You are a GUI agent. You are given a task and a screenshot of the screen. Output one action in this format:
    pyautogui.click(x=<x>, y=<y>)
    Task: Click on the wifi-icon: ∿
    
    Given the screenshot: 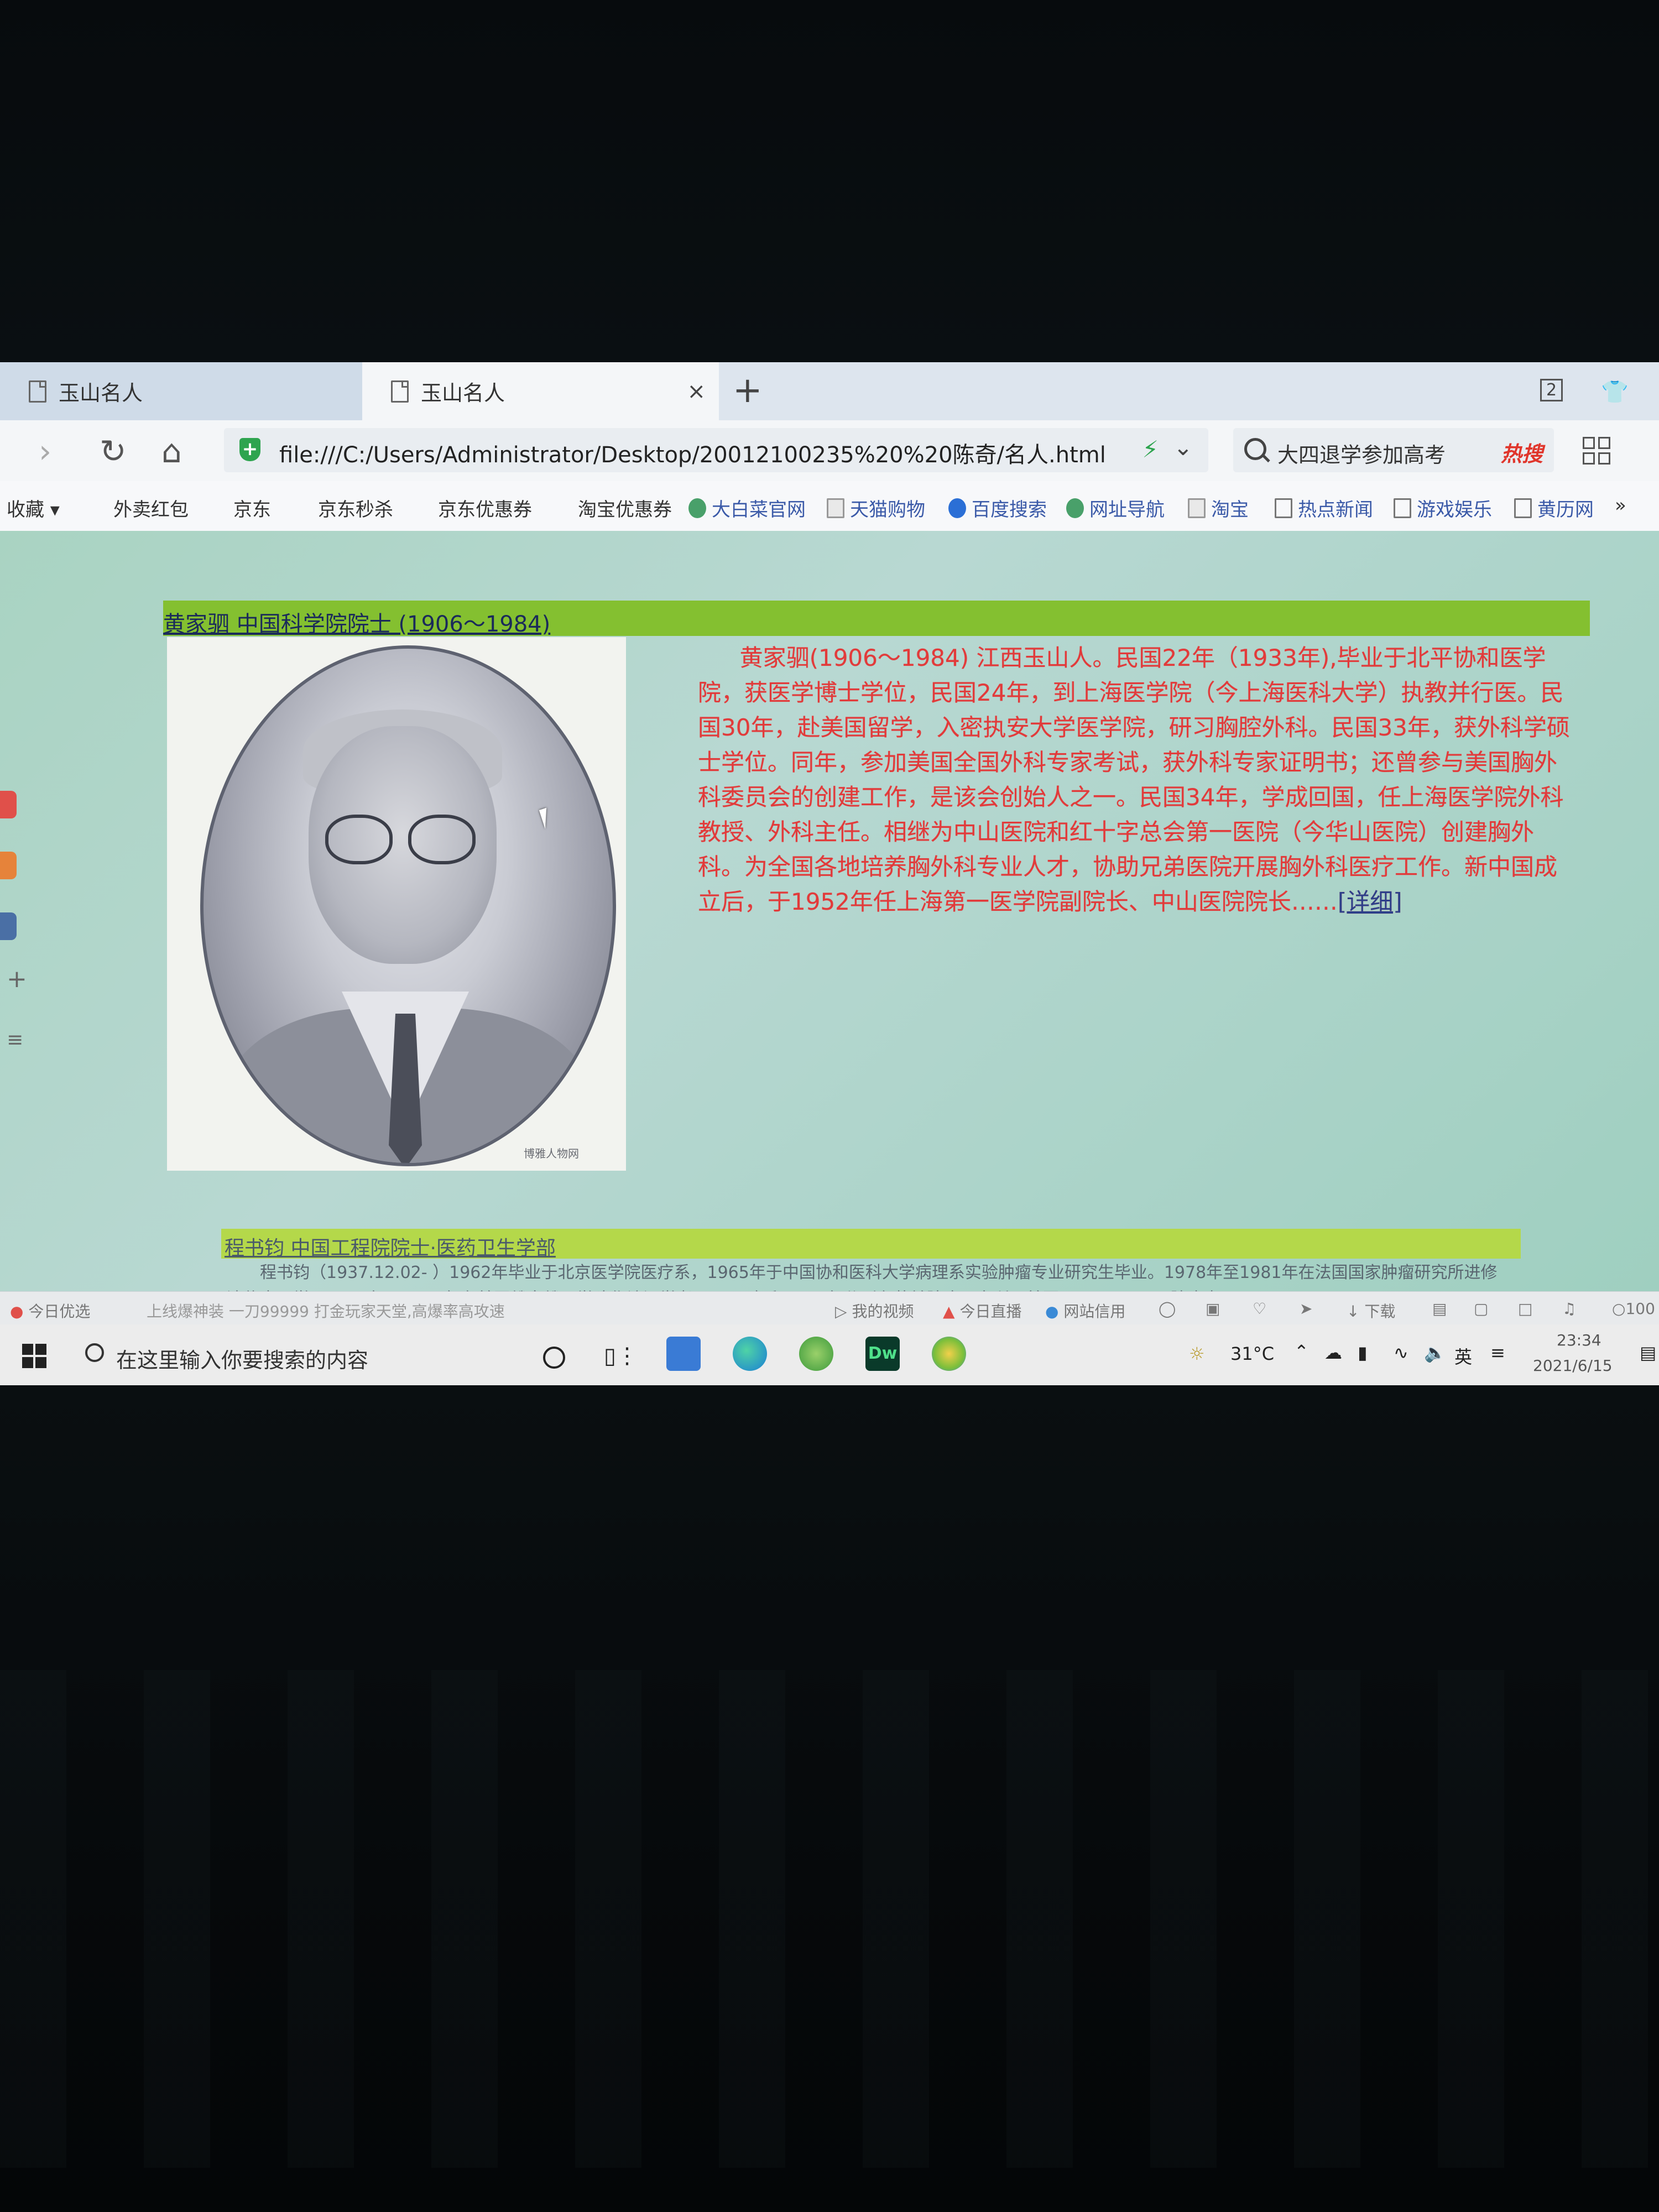 What is the action you would take?
    pyautogui.click(x=1401, y=1353)
    